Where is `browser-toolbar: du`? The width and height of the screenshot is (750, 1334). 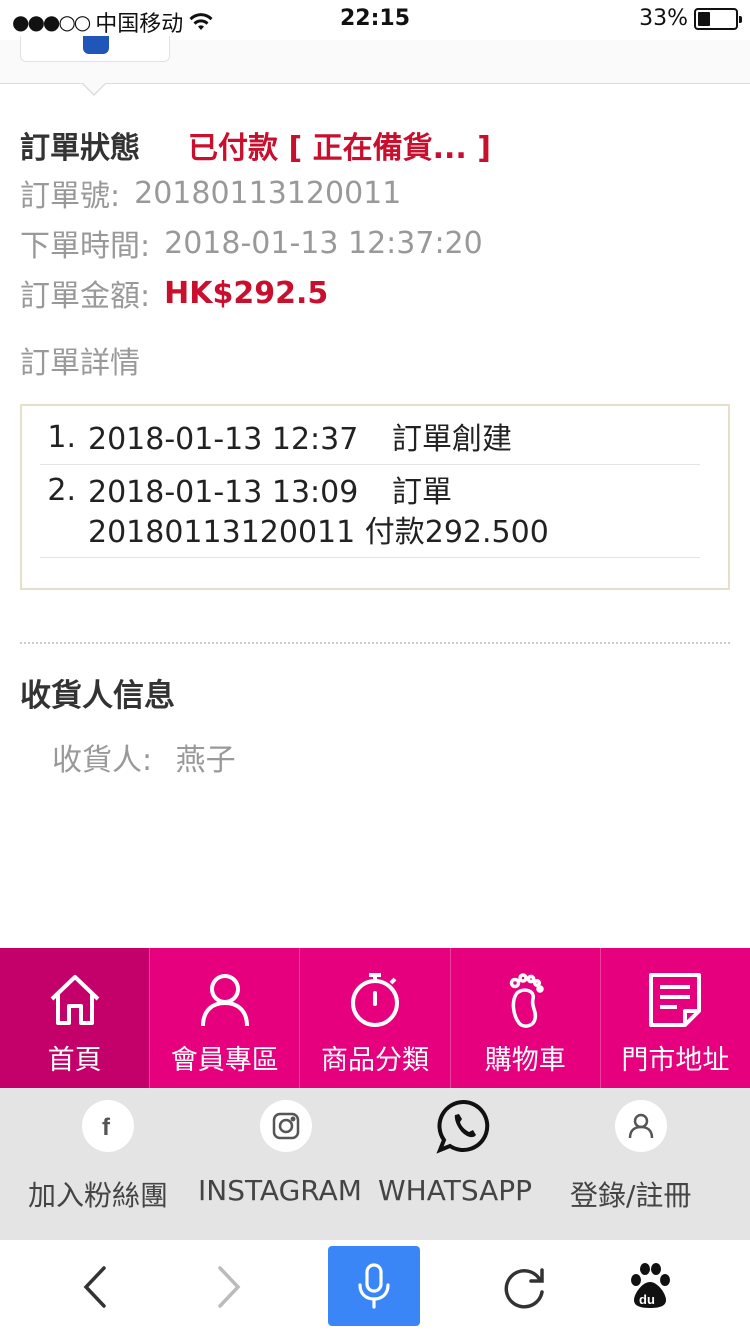 browser-toolbar: du is located at coordinates (375, 1287).